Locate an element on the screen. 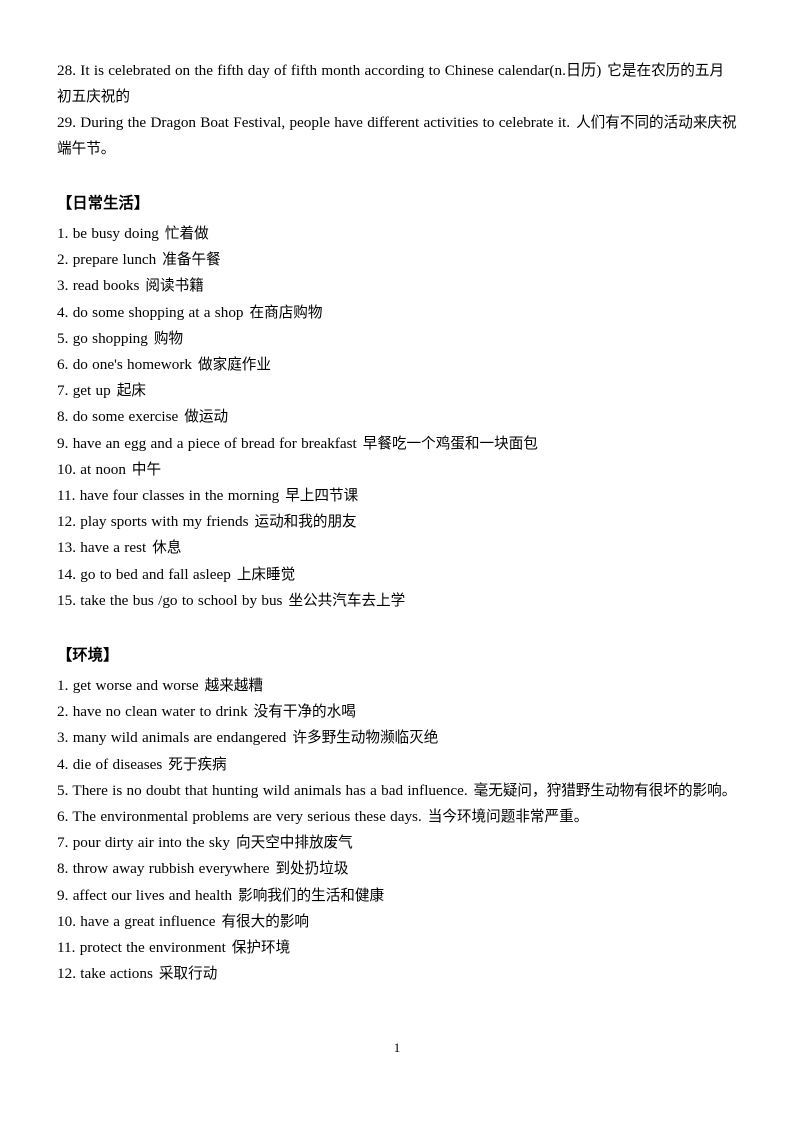 The image size is (794, 1123). section-heading-text: 【日常生活】 is located at coordinates (103, 203).